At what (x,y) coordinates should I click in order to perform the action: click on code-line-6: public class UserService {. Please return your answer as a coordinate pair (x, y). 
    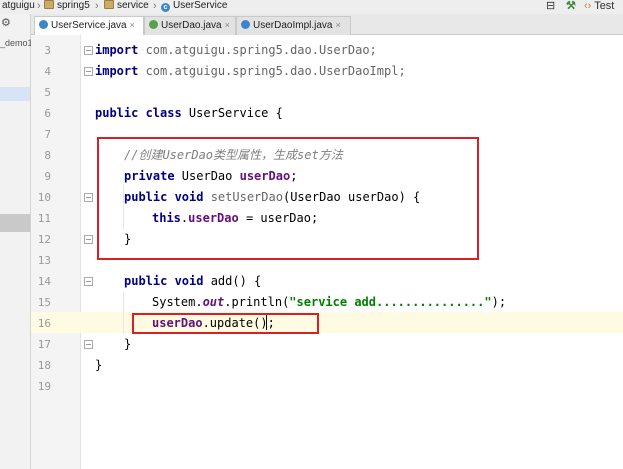
    Looking at the image, I should click on (189, 113).